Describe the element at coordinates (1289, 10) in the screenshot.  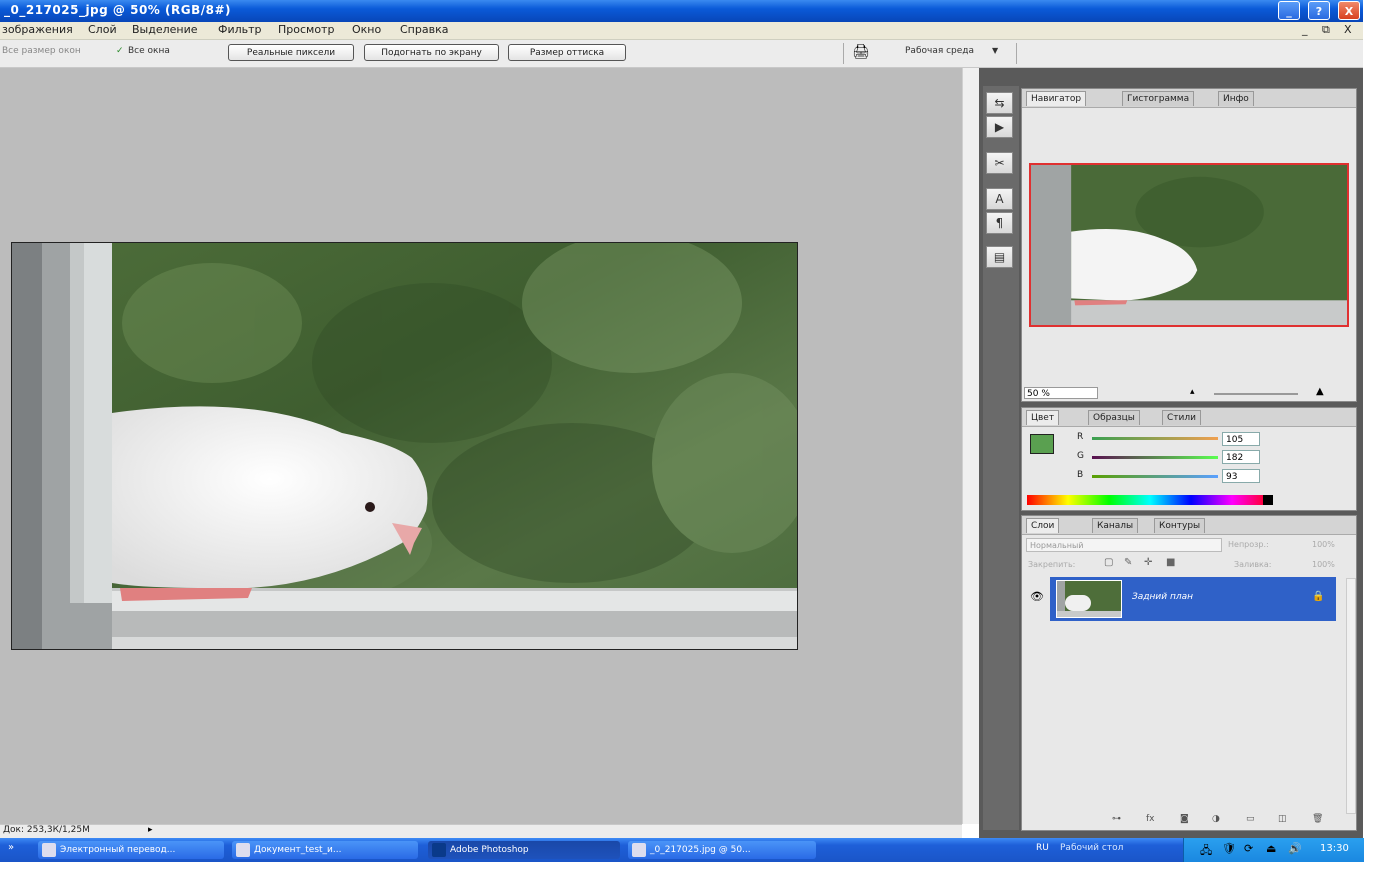
I see `minimize-button: _` at that location.